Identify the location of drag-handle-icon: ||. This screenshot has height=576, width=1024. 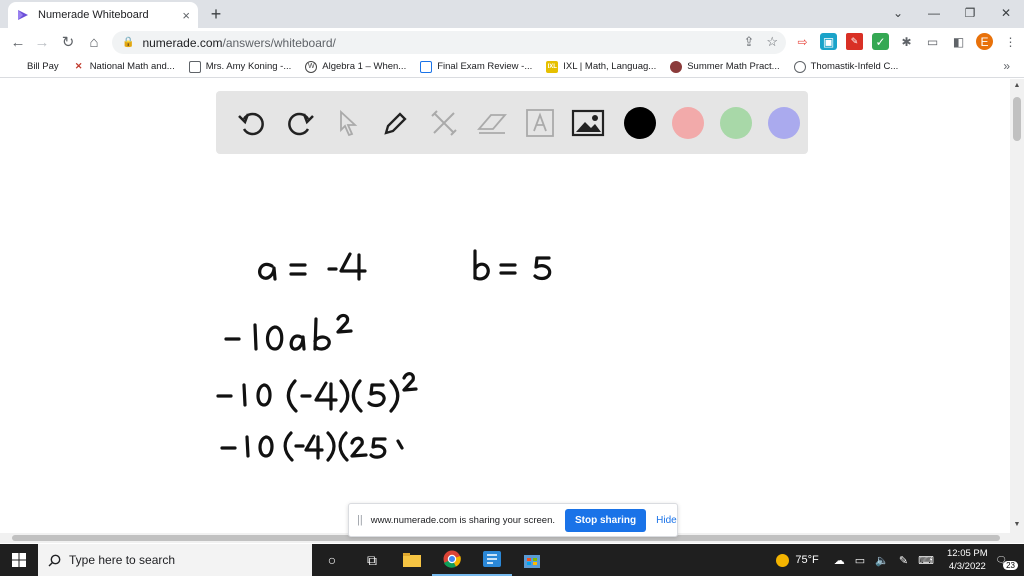
(360, 520).